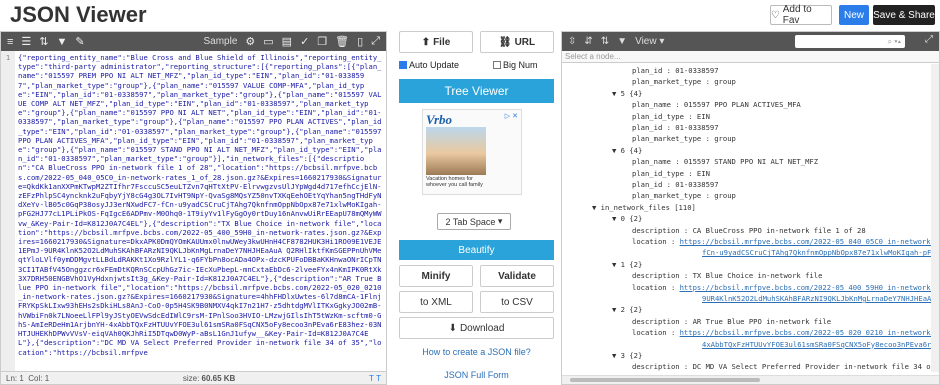  I want to click on repair-icon: ✎, so click(79, 41).